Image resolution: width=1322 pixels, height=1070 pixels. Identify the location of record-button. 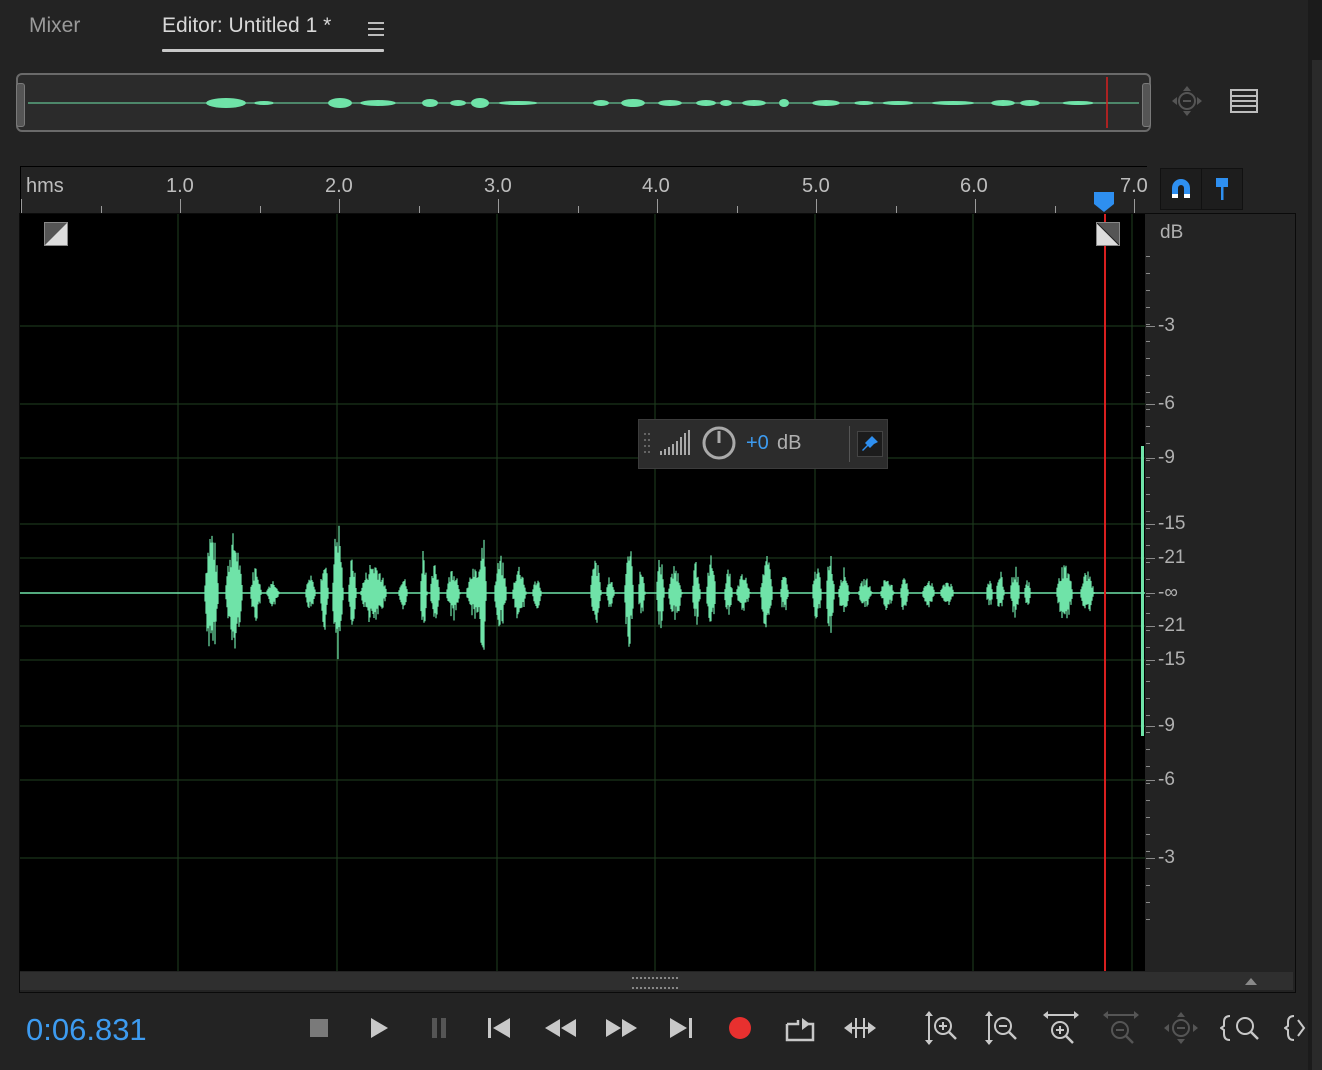
(740, 1028).